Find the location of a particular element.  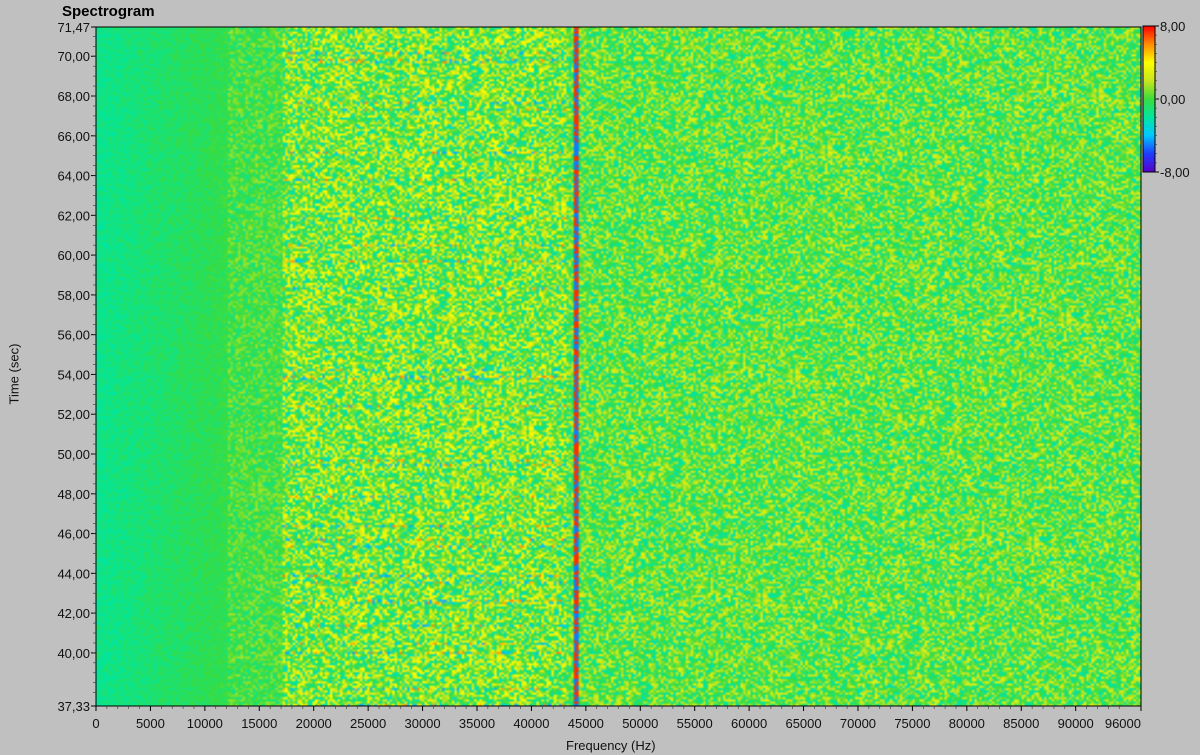

x-tick-label: 50000 is located at coordinates (640, 723).